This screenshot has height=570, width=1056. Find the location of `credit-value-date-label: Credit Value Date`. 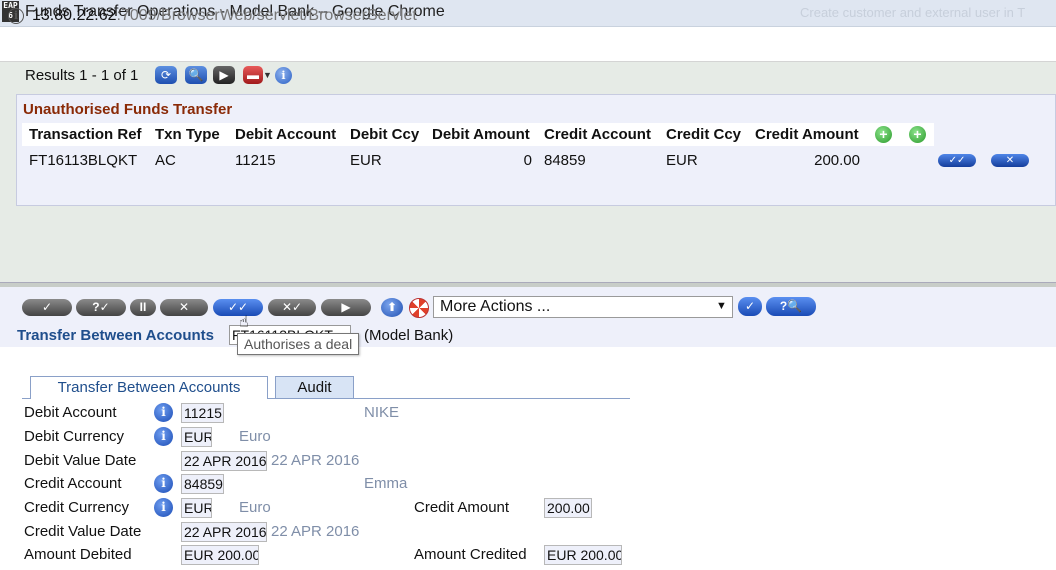

credit-value-date-label: Credit Value Date is located at coordinates (83, 531).